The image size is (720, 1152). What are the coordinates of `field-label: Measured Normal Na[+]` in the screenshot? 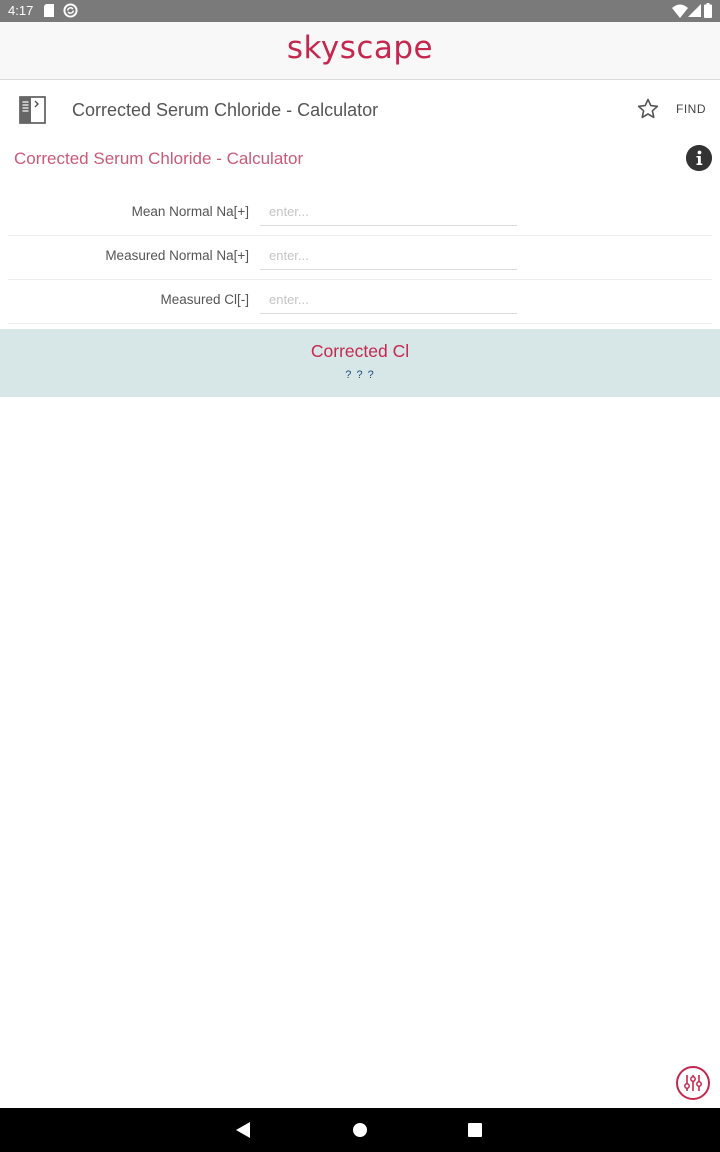 It's located at (177, 255).